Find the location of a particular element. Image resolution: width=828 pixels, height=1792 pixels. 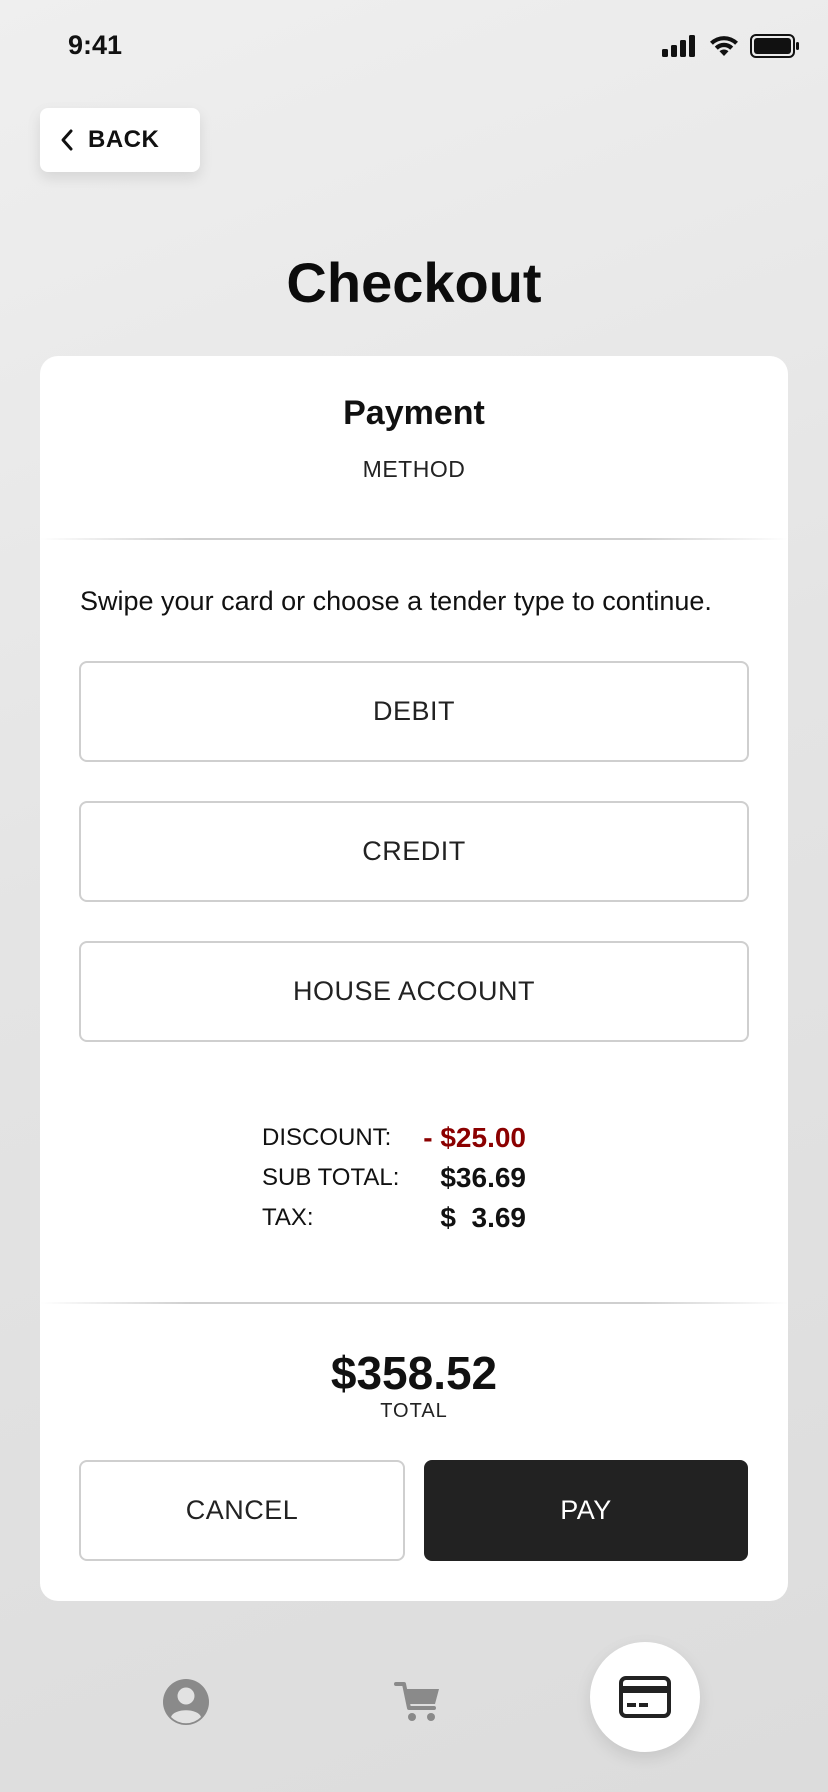

house-account-button: HOUSE ACCOUNT is located at coordinates (414, 991).